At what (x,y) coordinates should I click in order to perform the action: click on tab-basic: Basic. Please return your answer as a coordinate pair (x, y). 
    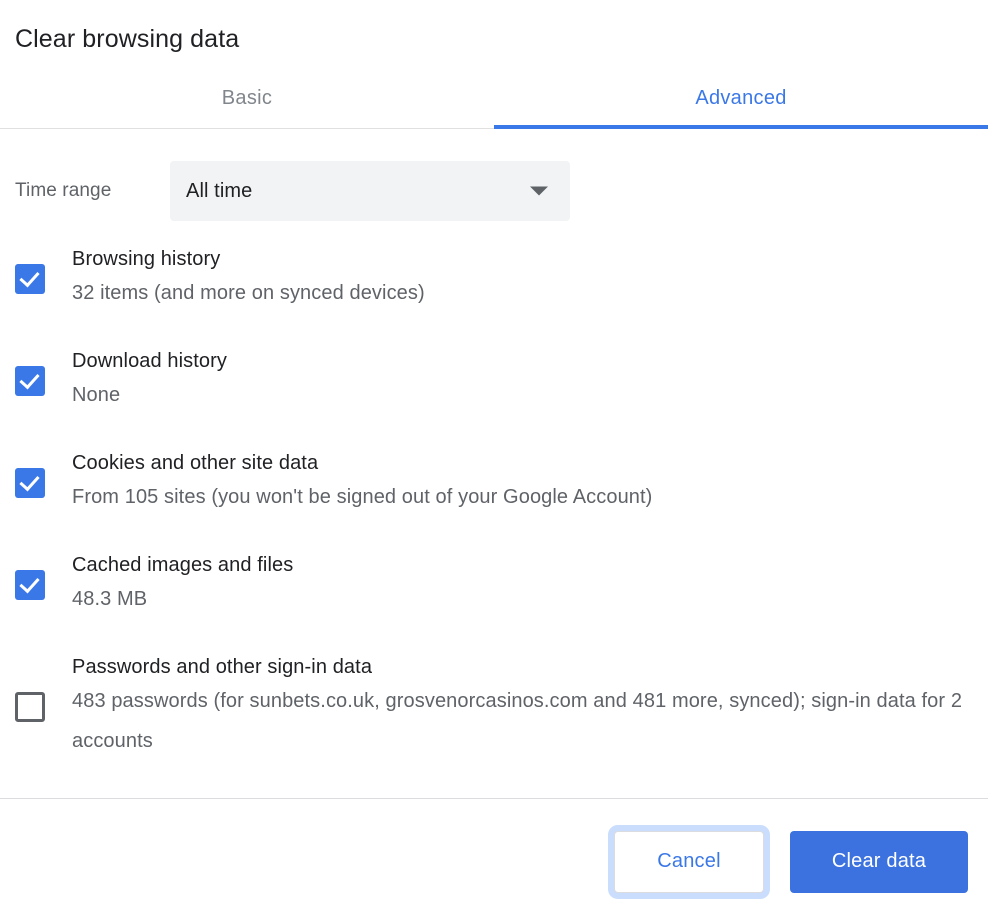
    Looking at the image, I should click on (247, 100).